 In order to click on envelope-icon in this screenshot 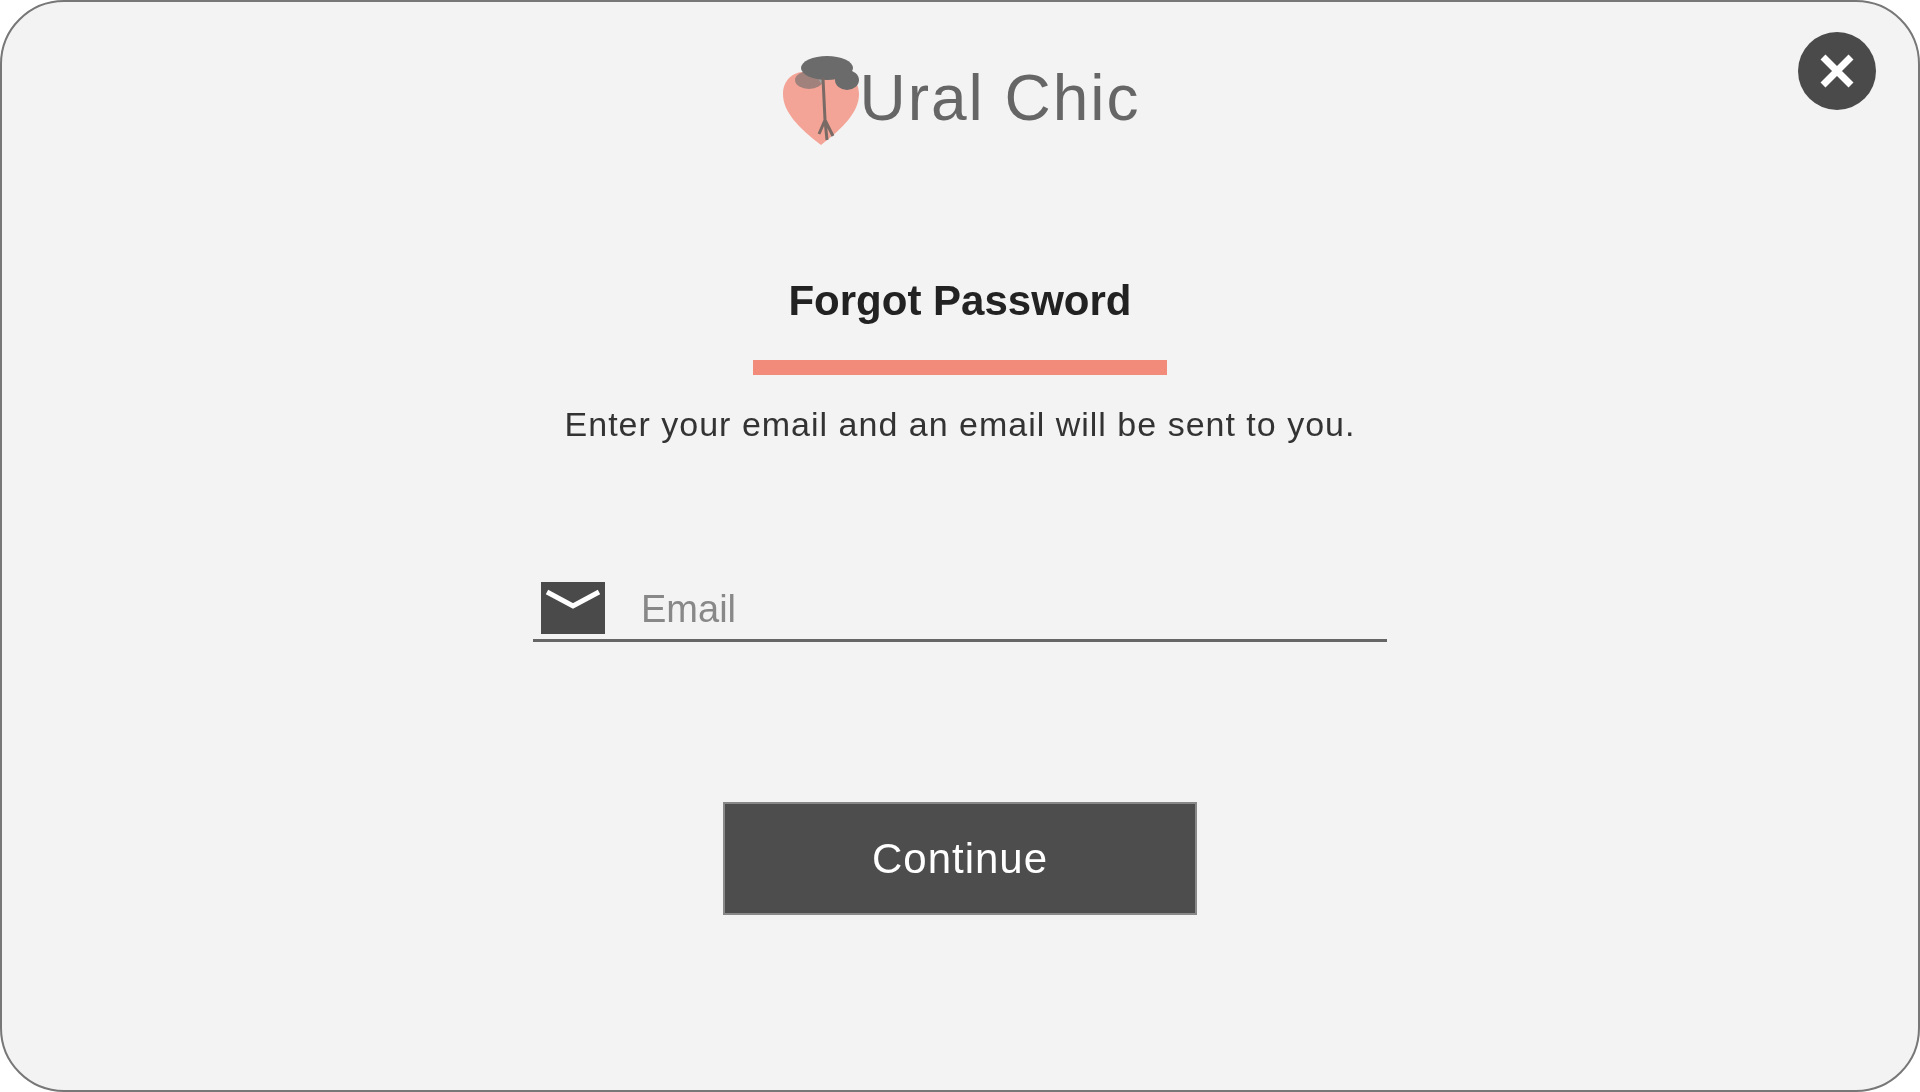, I will do `click(573, 608)`.